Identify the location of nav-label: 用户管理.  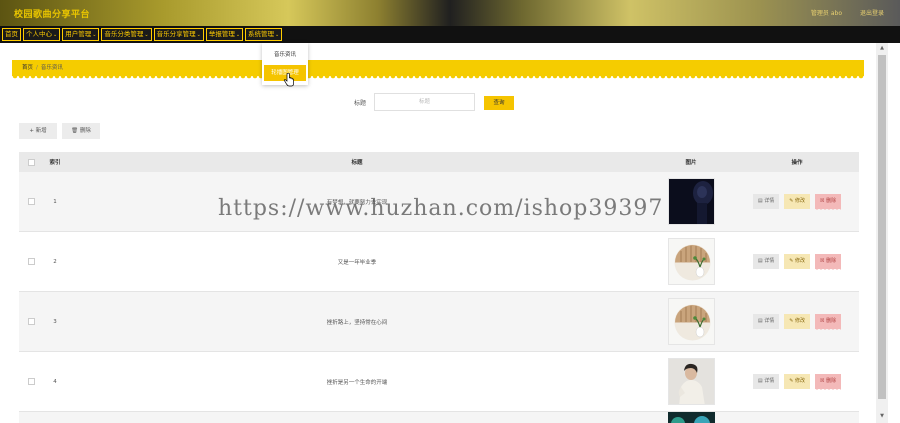
(78, 34).